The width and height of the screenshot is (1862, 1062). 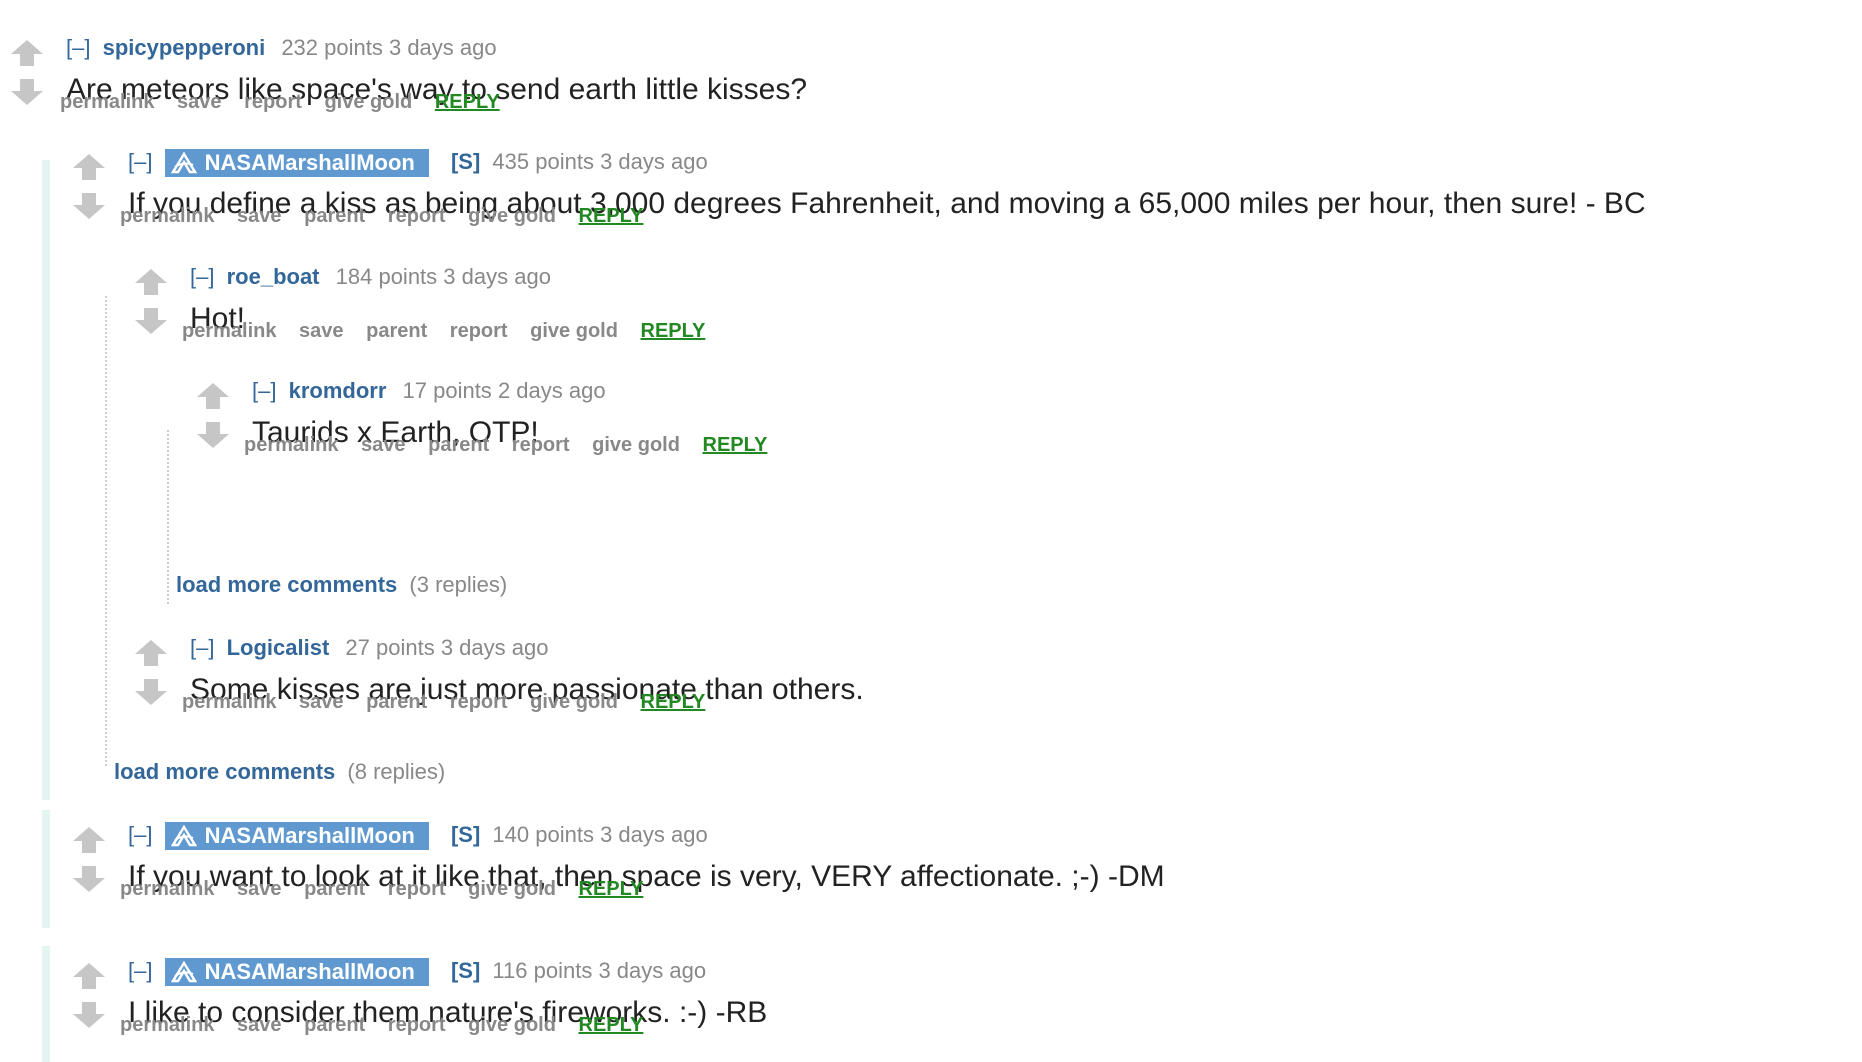 I want to click on score: 140 points, so click(x=543, y=834).